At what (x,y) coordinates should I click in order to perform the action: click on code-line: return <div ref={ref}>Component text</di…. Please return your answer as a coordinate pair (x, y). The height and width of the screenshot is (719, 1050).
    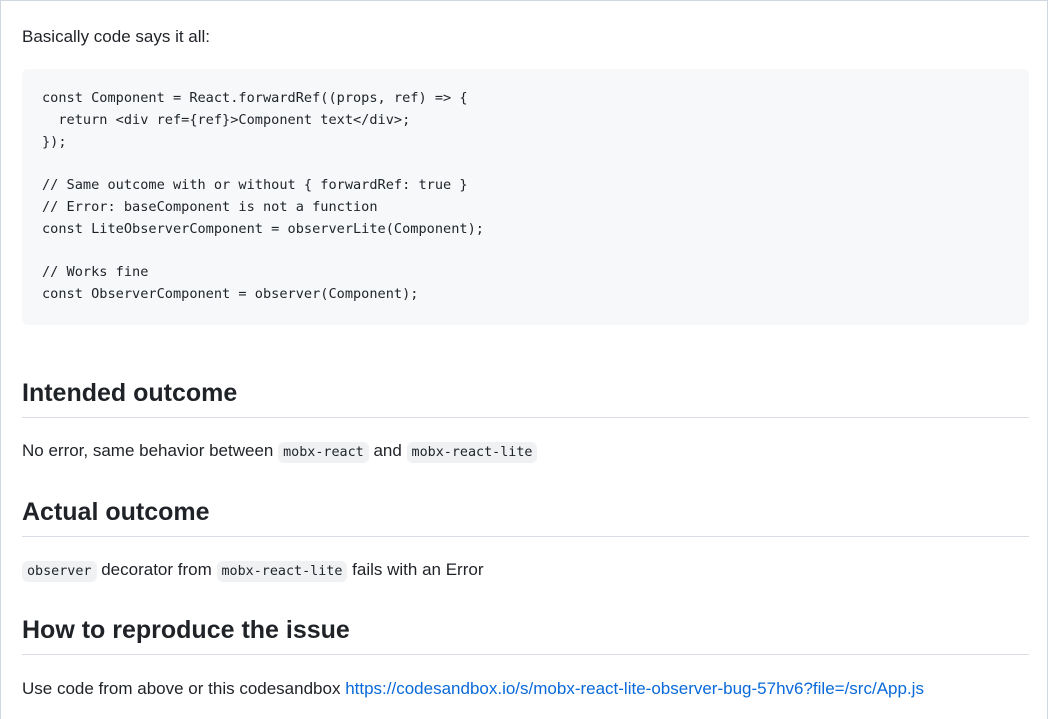
    Looking at the image, I should click on (226, 119).